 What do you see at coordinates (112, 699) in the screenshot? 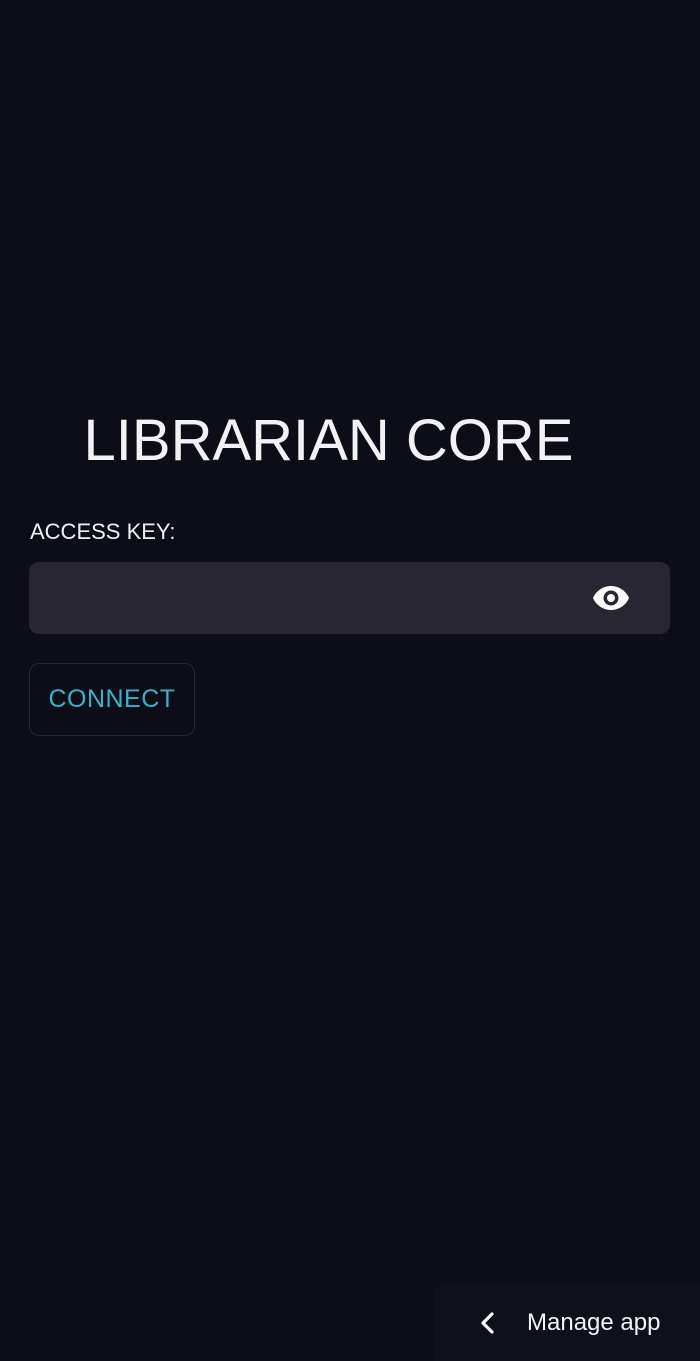
I see `connect-button: CONNECT` at bounding box center [112, 699].